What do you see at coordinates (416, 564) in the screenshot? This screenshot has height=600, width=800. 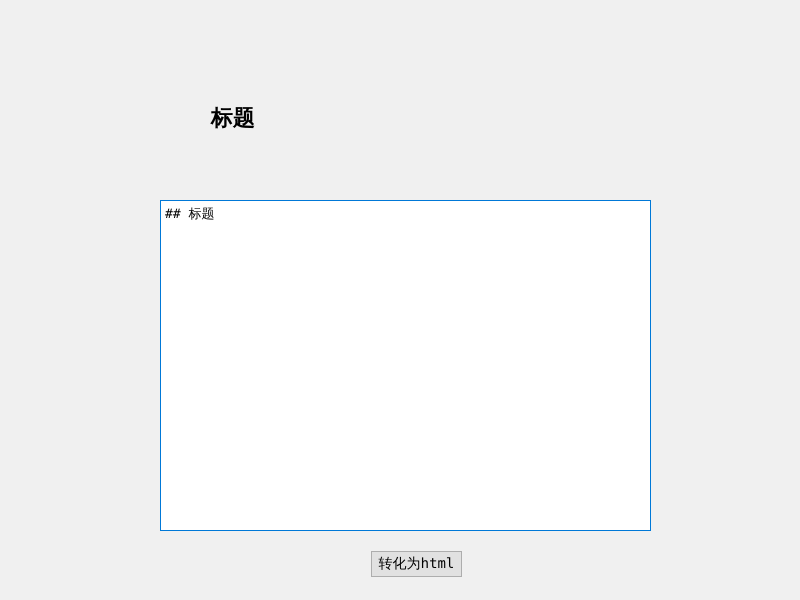 I see `convert-button: 转化为html` at bounding box center [416, 564].